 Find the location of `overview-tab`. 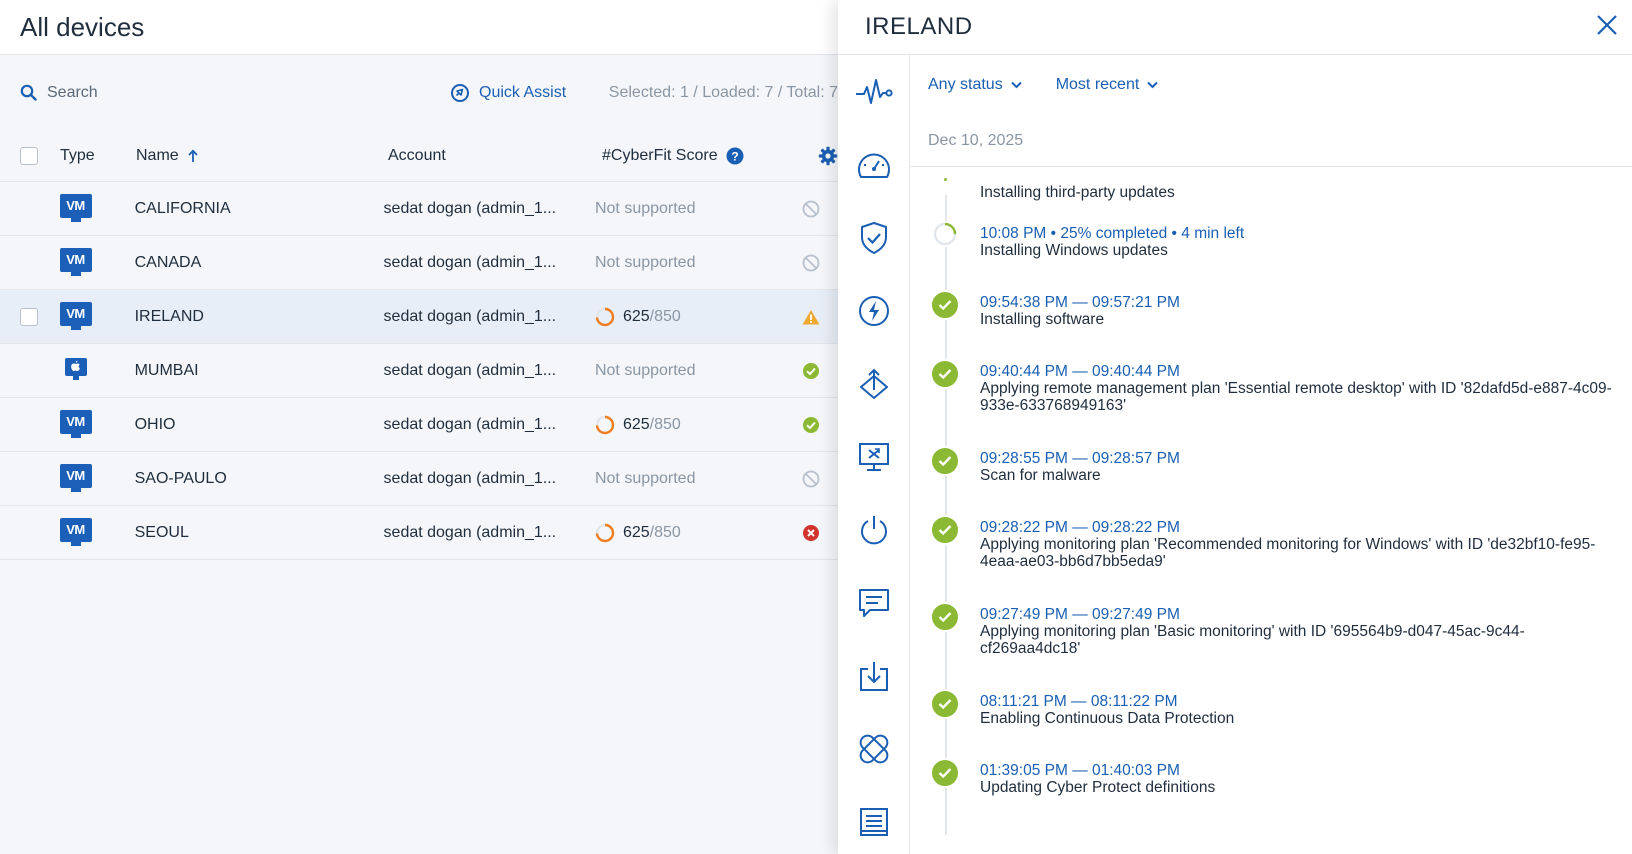

overview-tab is located at coordinates (874, 164).